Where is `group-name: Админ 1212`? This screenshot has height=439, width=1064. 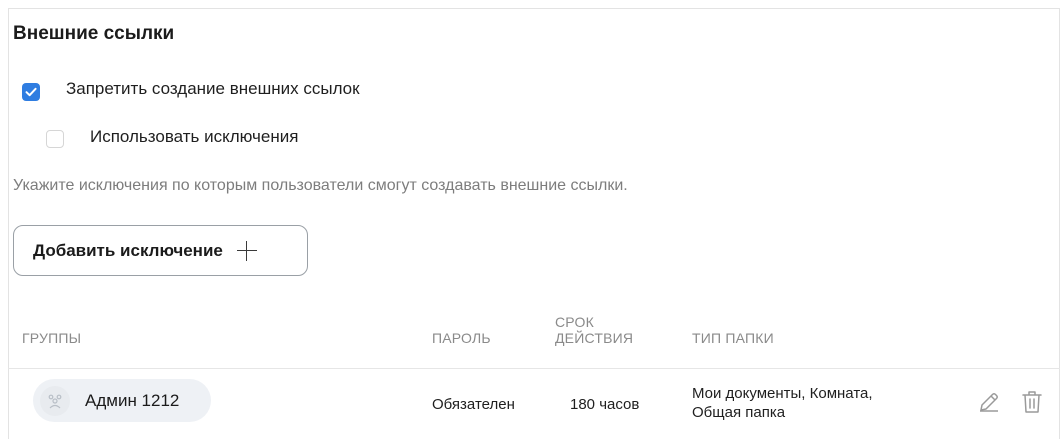
group-name: Админ 1212 is located at coordinates (132, 400).